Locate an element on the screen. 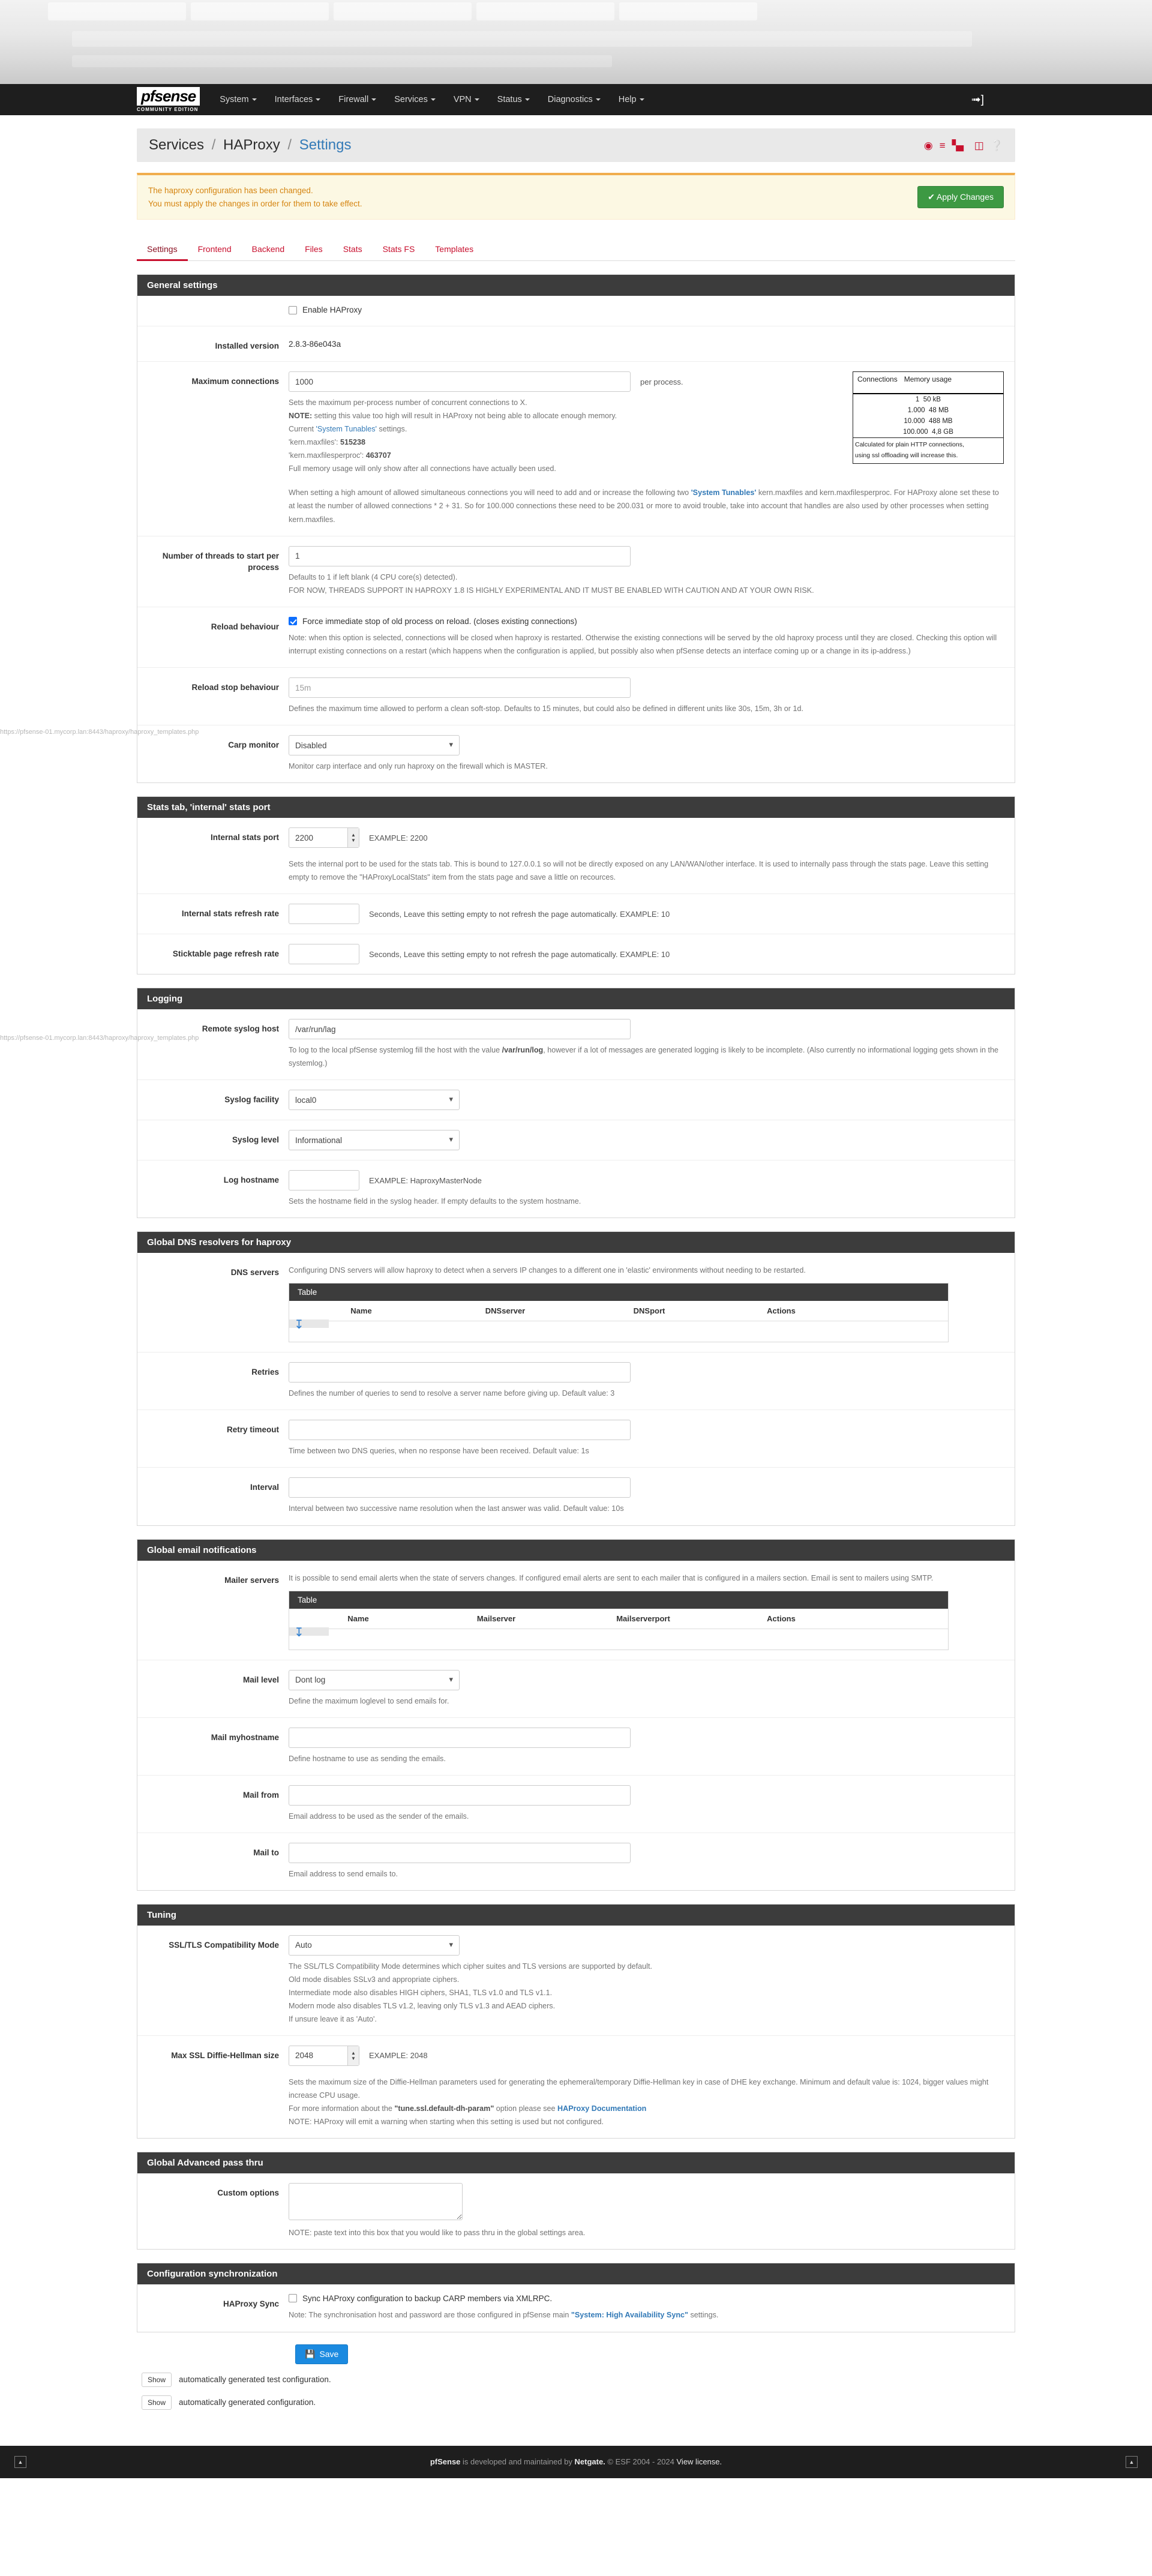 The width and height of the screenshot is (1152, 2576). brand-logo: pfsense COMMUNITY EDITION is located at coordinates (169, 99).